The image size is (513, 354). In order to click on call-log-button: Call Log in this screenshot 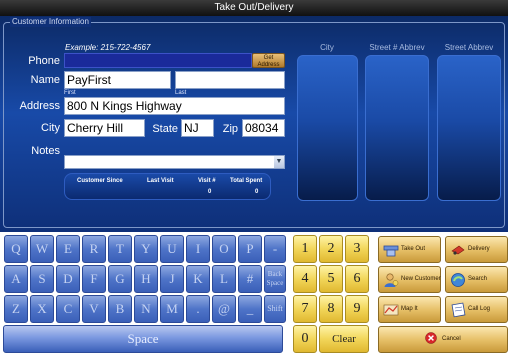, I will do `click(476, 309)`.